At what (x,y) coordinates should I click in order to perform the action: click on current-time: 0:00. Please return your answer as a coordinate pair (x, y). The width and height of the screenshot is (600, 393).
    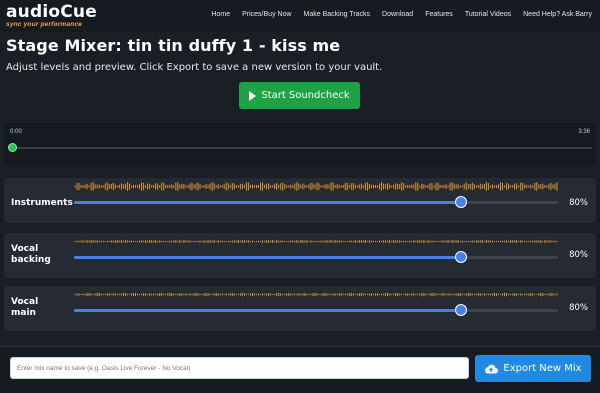
    Looking at the image, I should click on (16, 132).